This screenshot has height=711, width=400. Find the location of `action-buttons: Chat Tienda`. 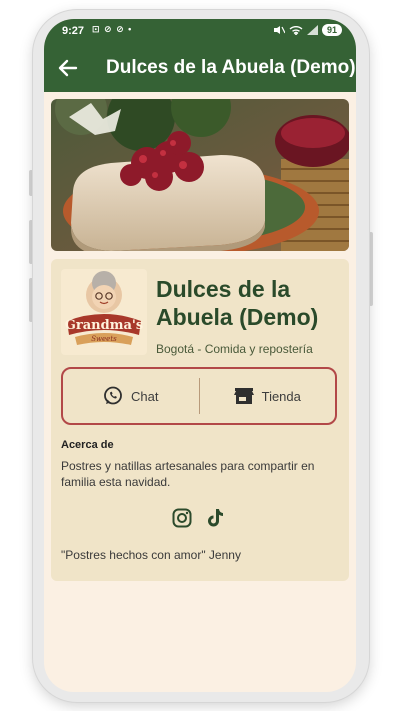

action-buttons: Chat Tienda is located at coordinates (199, 396).